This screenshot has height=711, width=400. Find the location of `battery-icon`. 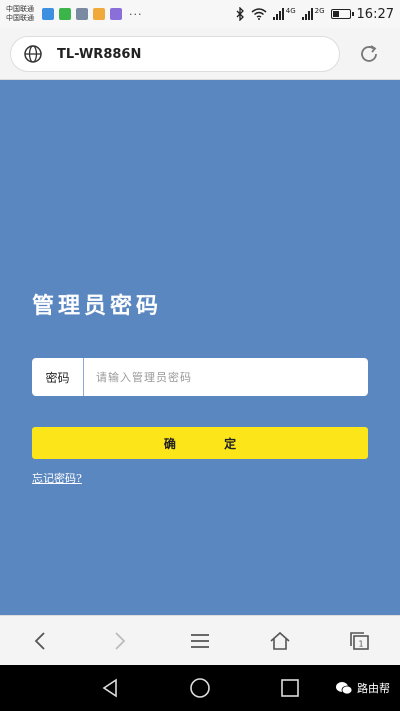

battery-icon is located at coordinates (342, 14).